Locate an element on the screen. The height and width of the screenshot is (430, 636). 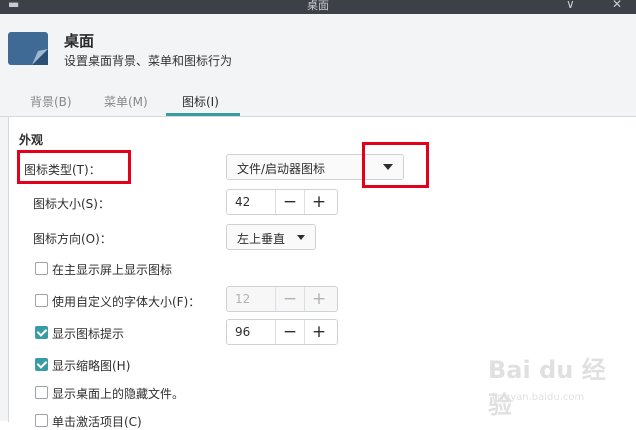
icon-size-decrease-button: − is located at coordinates (289, 202).